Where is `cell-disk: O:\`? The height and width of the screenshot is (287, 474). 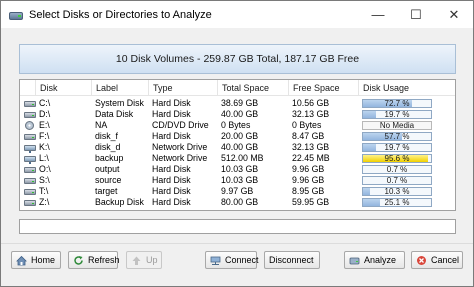
cell-disk: O:\ is located at coordinates (45, 169).